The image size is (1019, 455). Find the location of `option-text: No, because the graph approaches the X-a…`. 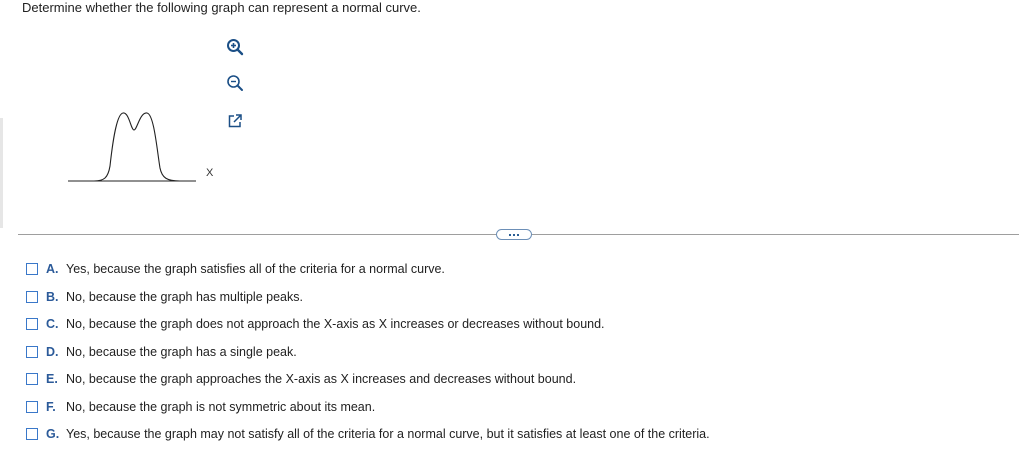

option-text: No, because the graph approaches the X-a… is located at coordinates (321, 379).